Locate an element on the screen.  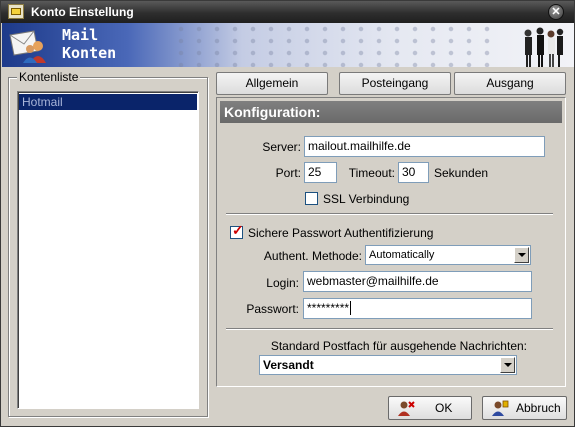
port-input: 25 is located at coordinates (320, 172).